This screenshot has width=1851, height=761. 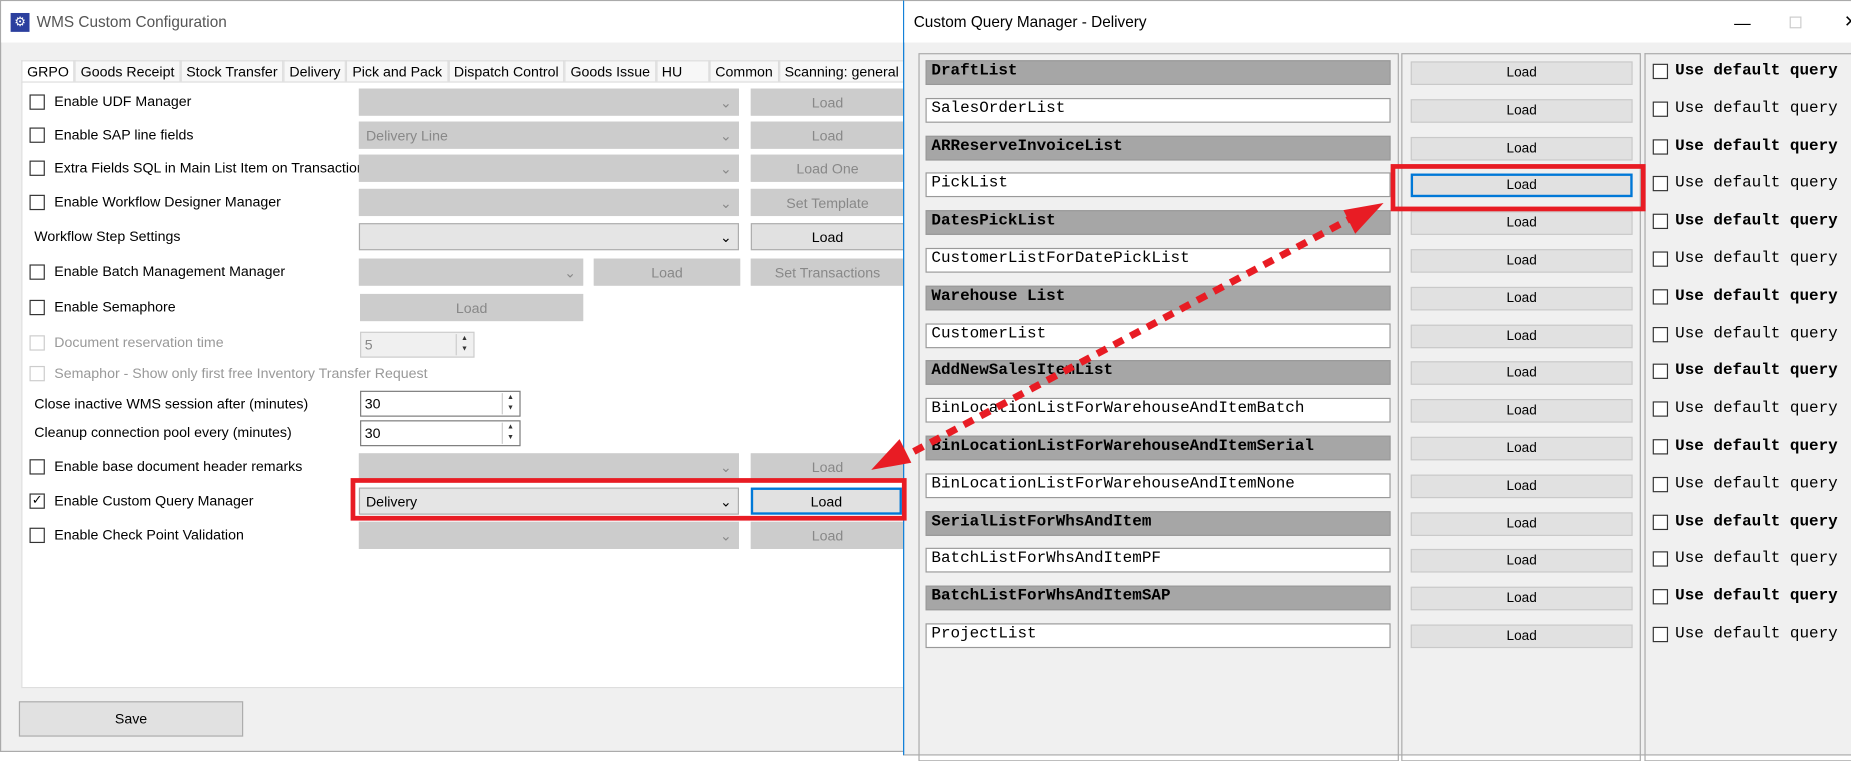 I want to click on annotation-arrow, so click(x=1127, y=336).